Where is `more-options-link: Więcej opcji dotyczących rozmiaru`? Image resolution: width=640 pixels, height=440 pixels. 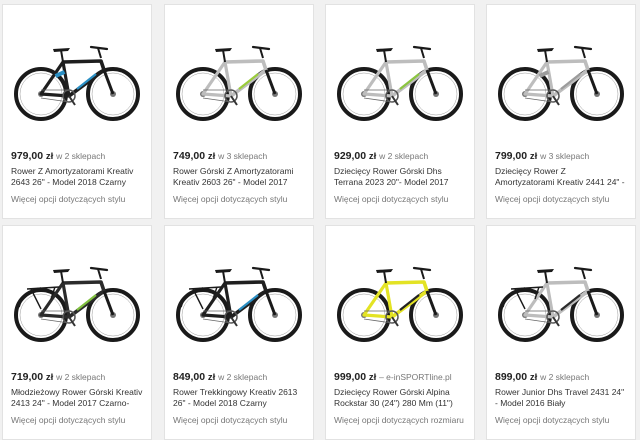 more-options-link: Więcej opcji dotyczących rozmiaru is located at coordinates (400, 417).